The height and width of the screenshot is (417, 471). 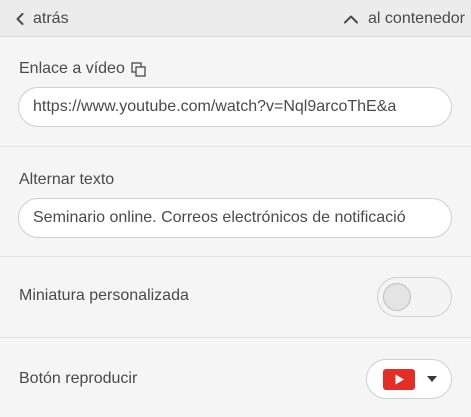 I want to click on navigation-bar: atrás al contenedor, so click(x=235, y=18).